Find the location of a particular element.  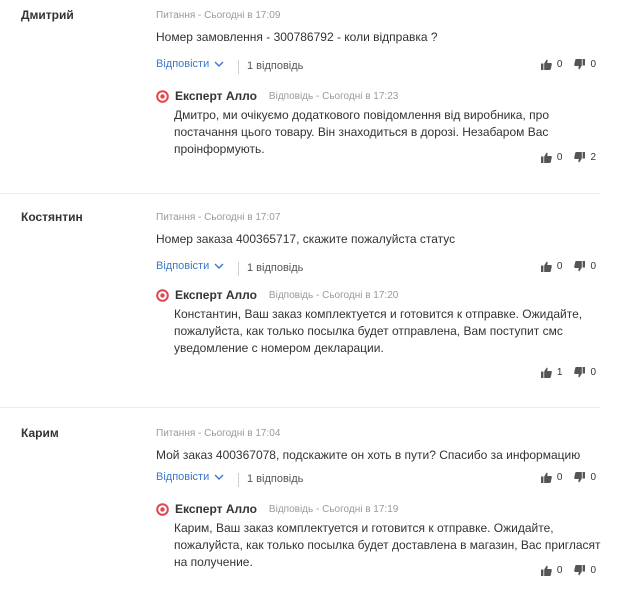

answer-votes: 0 2 is located at coordinates (568, 157).